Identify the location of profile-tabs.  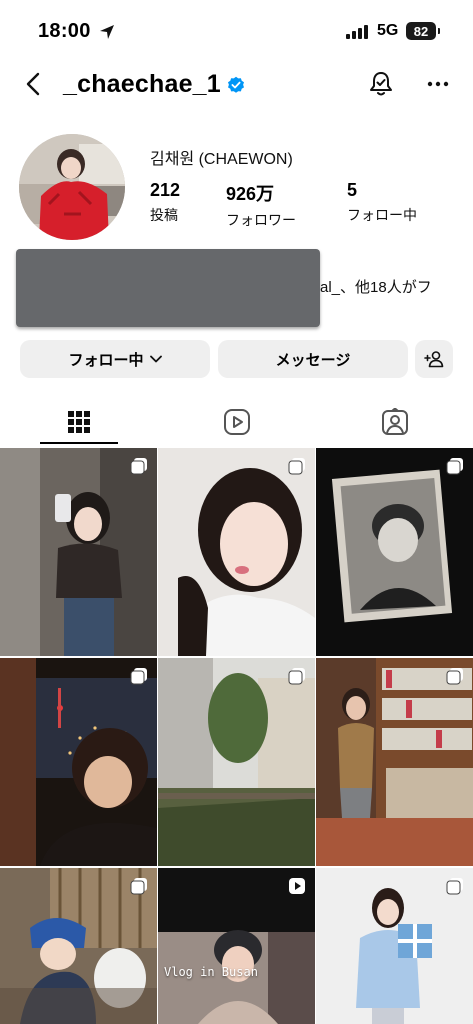
(236, 422).